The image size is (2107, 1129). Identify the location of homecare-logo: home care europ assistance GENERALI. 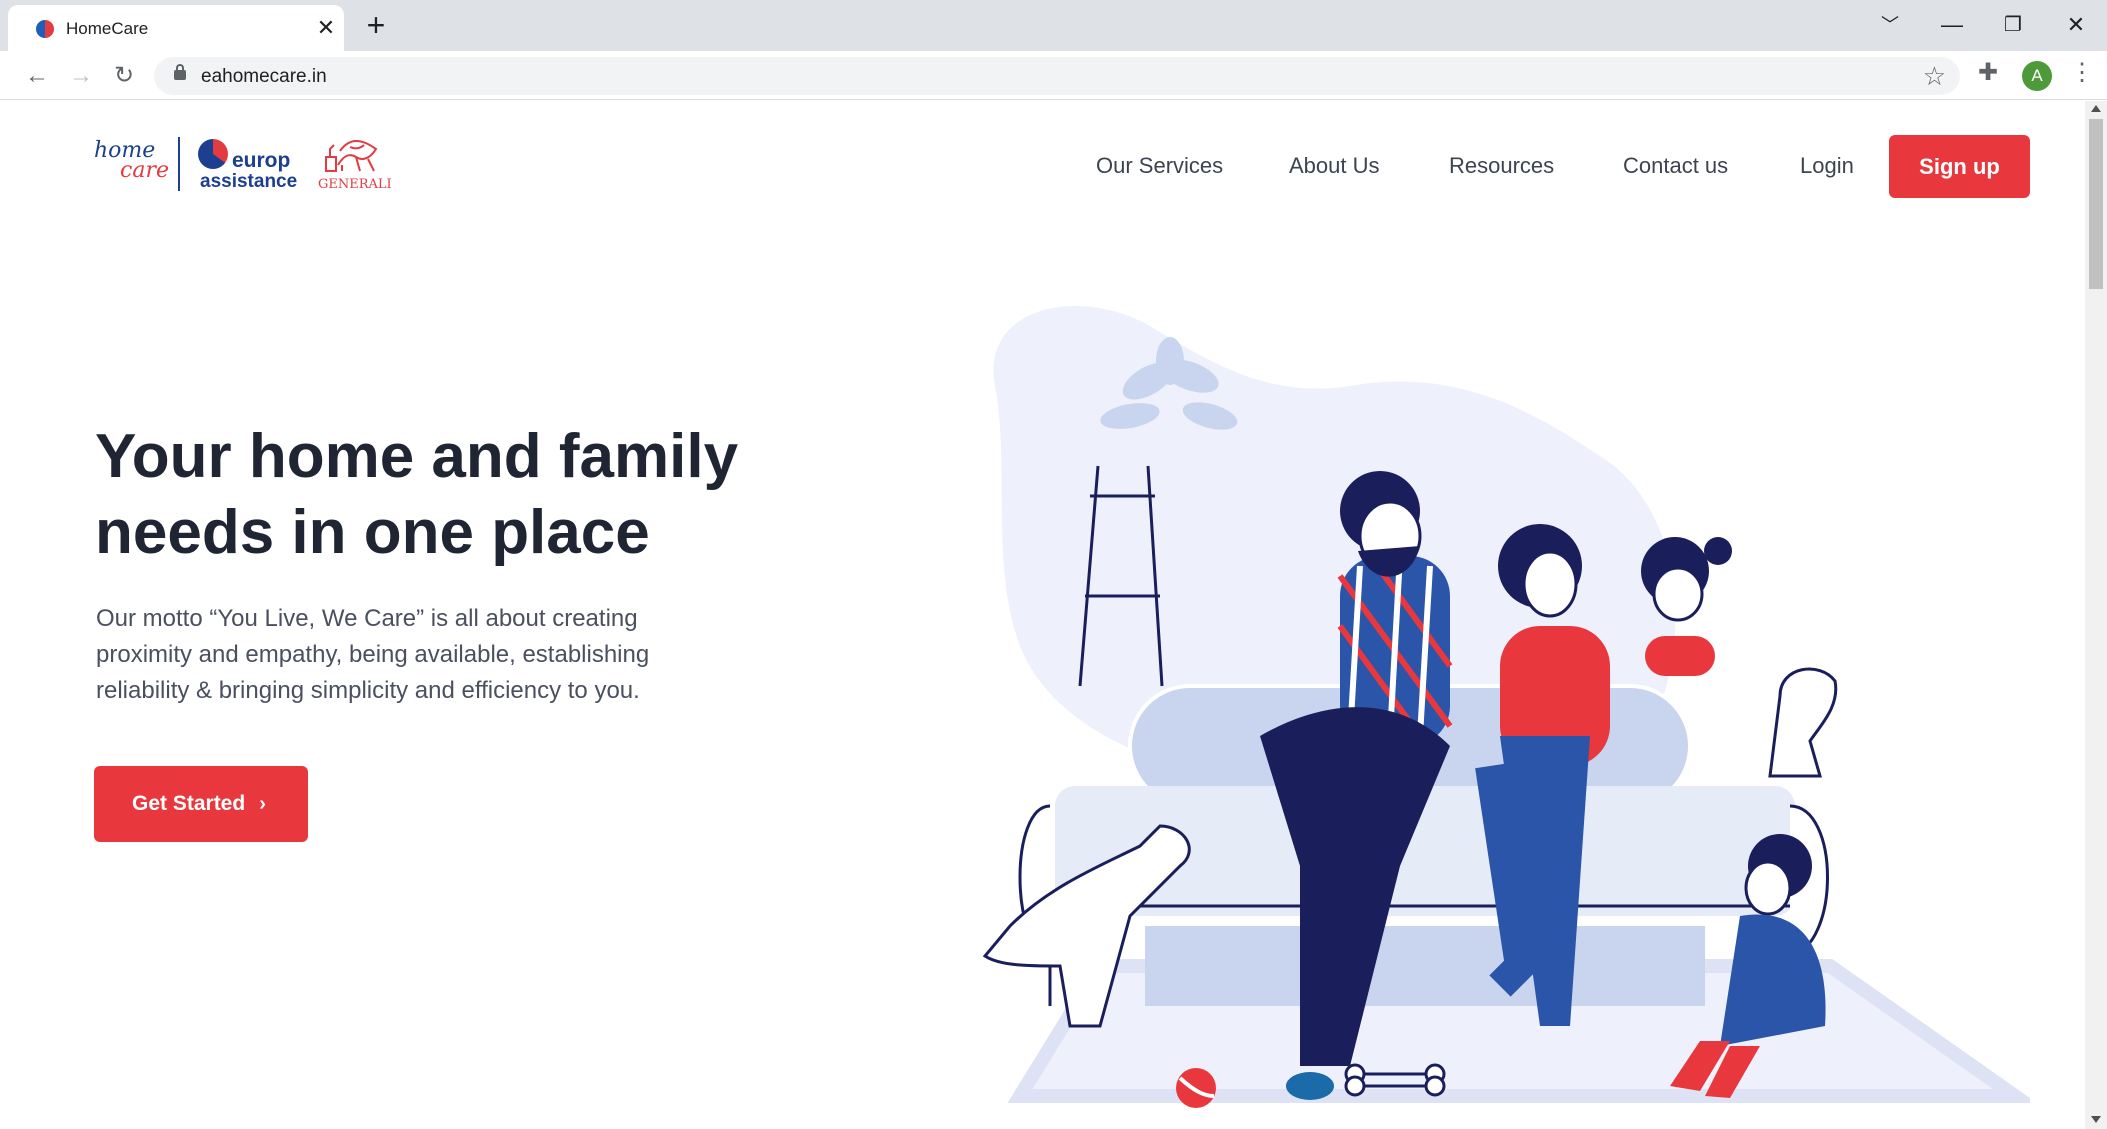
(244, 165).